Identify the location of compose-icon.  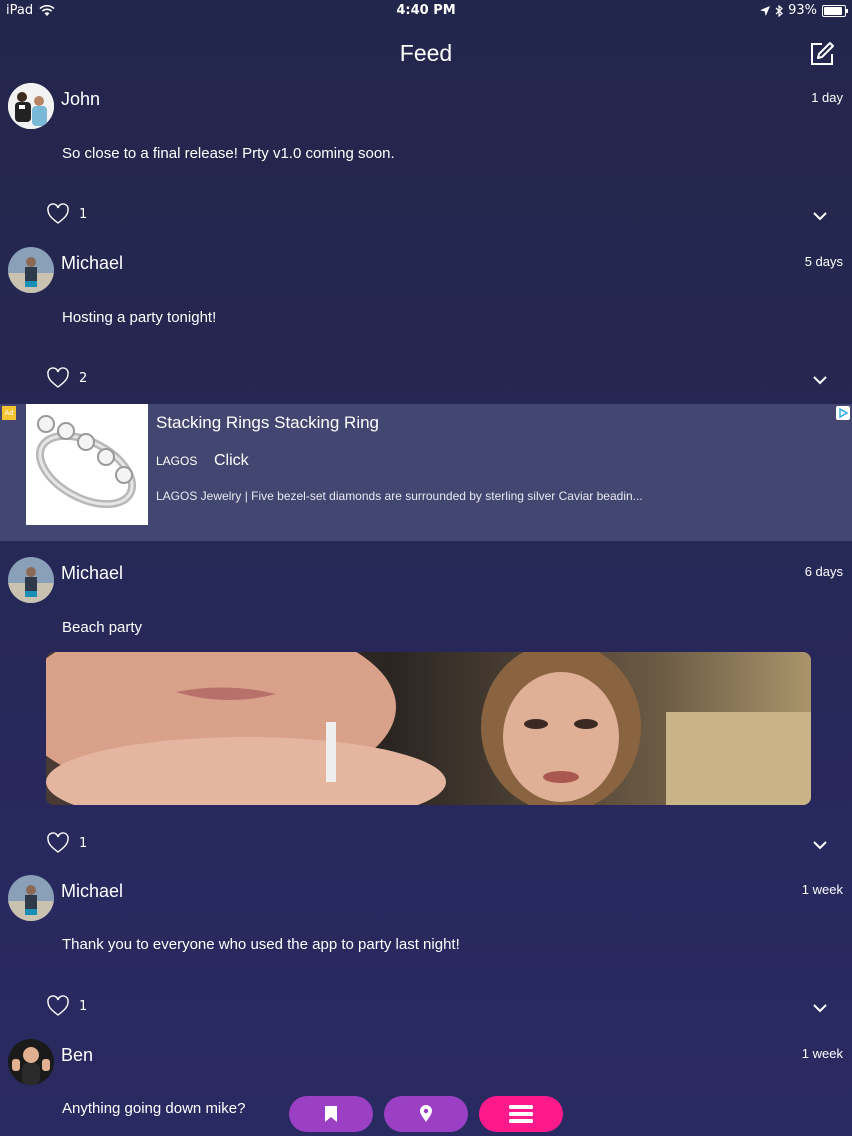
(822, 54).